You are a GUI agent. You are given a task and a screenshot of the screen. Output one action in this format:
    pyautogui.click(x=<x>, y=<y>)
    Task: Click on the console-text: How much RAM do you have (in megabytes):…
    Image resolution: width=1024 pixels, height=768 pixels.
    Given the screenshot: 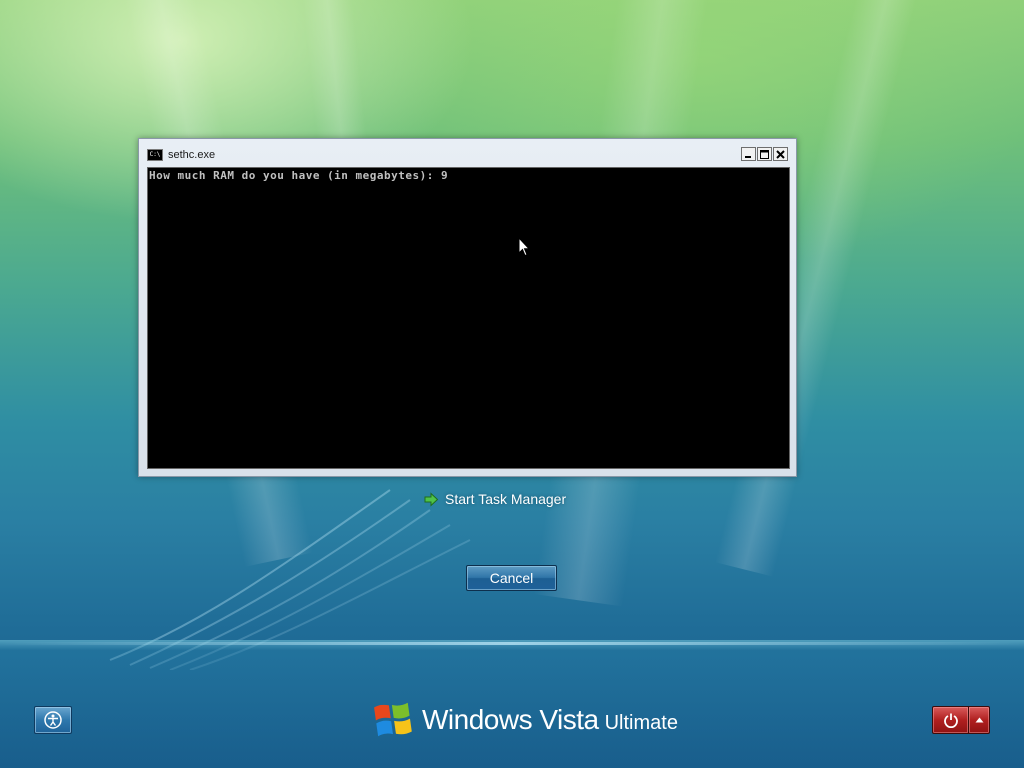 What is the action you would take?
    pyautogui.click(x=299, y=175)
    